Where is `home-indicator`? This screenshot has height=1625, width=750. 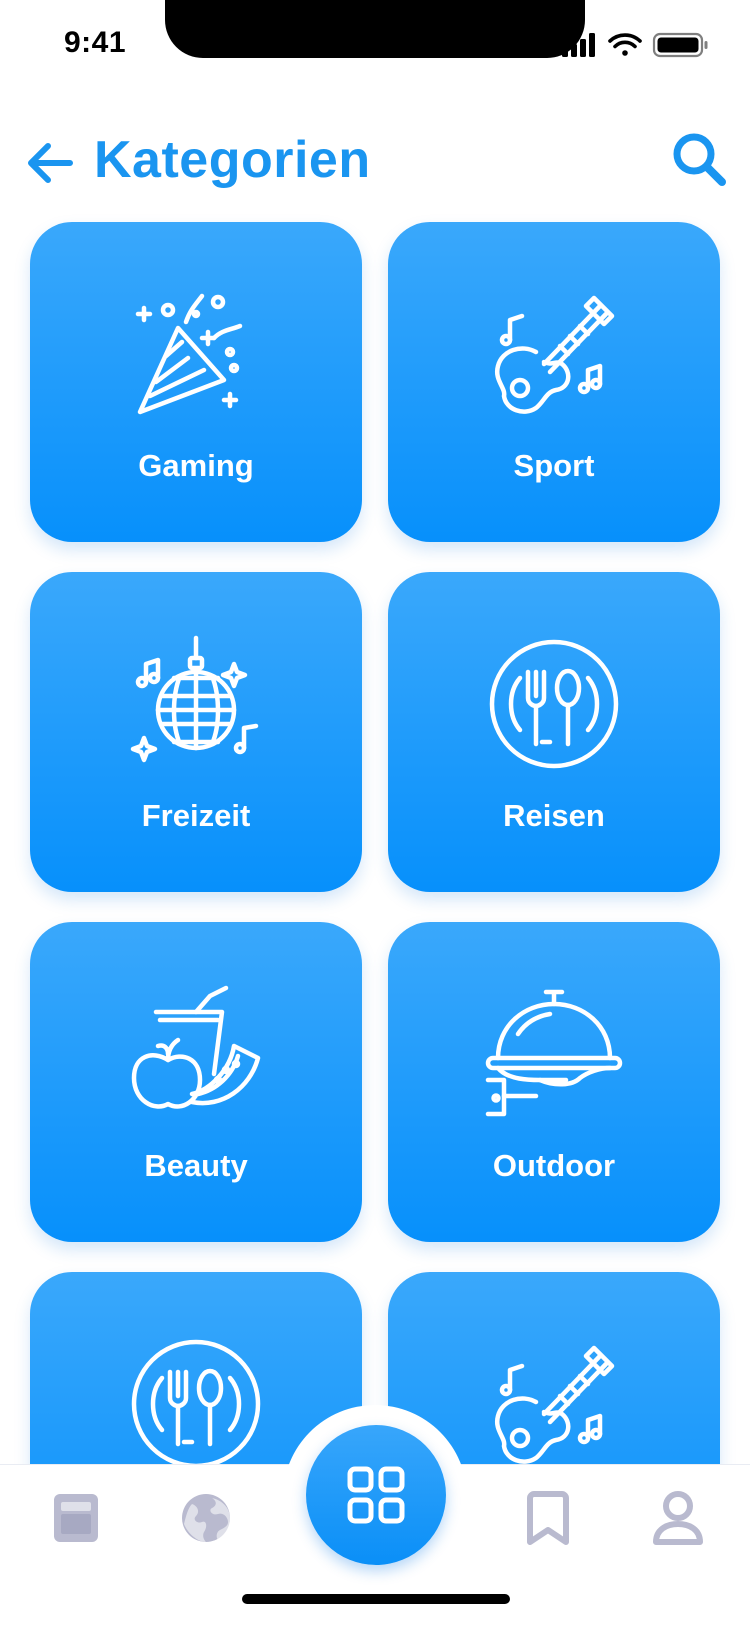 home-indicator is located at coordinates (376, 1599).